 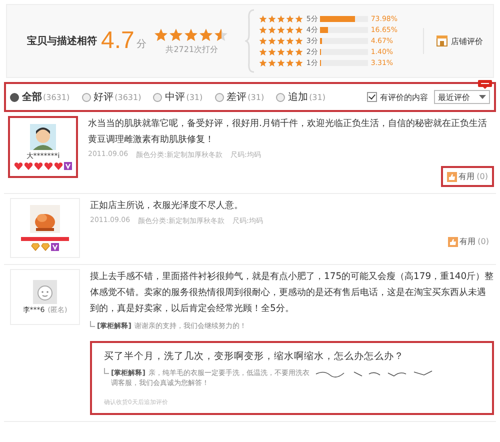 What do you see at coordinates (178, 97) in the screenshot?
I see `filter-radio: 中评(31)` at bounding box center [178, 97].